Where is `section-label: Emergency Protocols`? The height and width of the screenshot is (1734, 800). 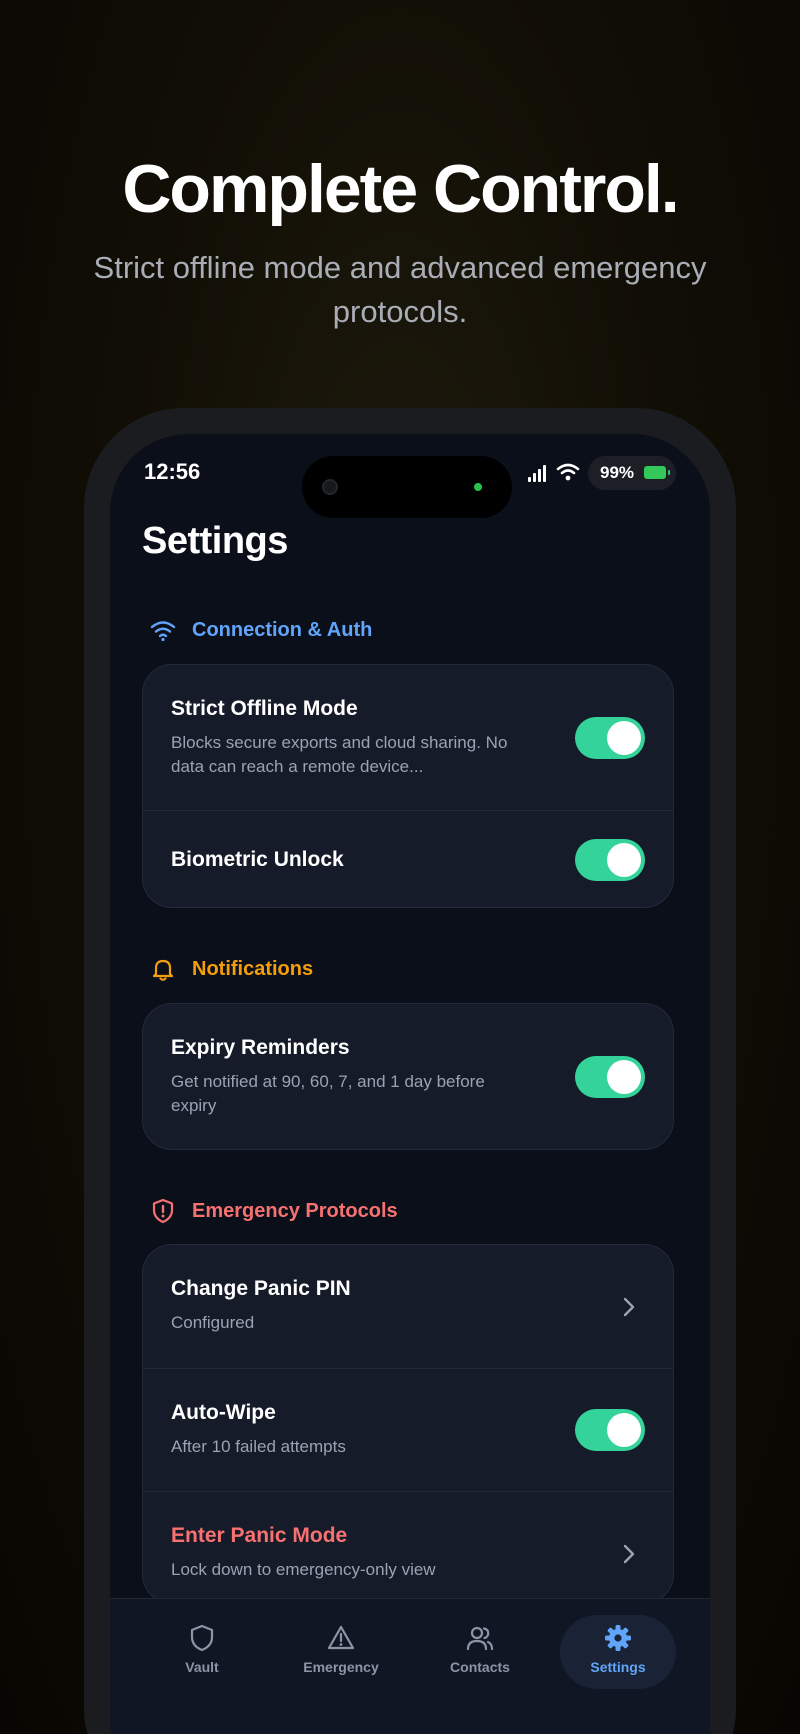
section-label: Emergency Protocols is located at coordinates (295, 1210).